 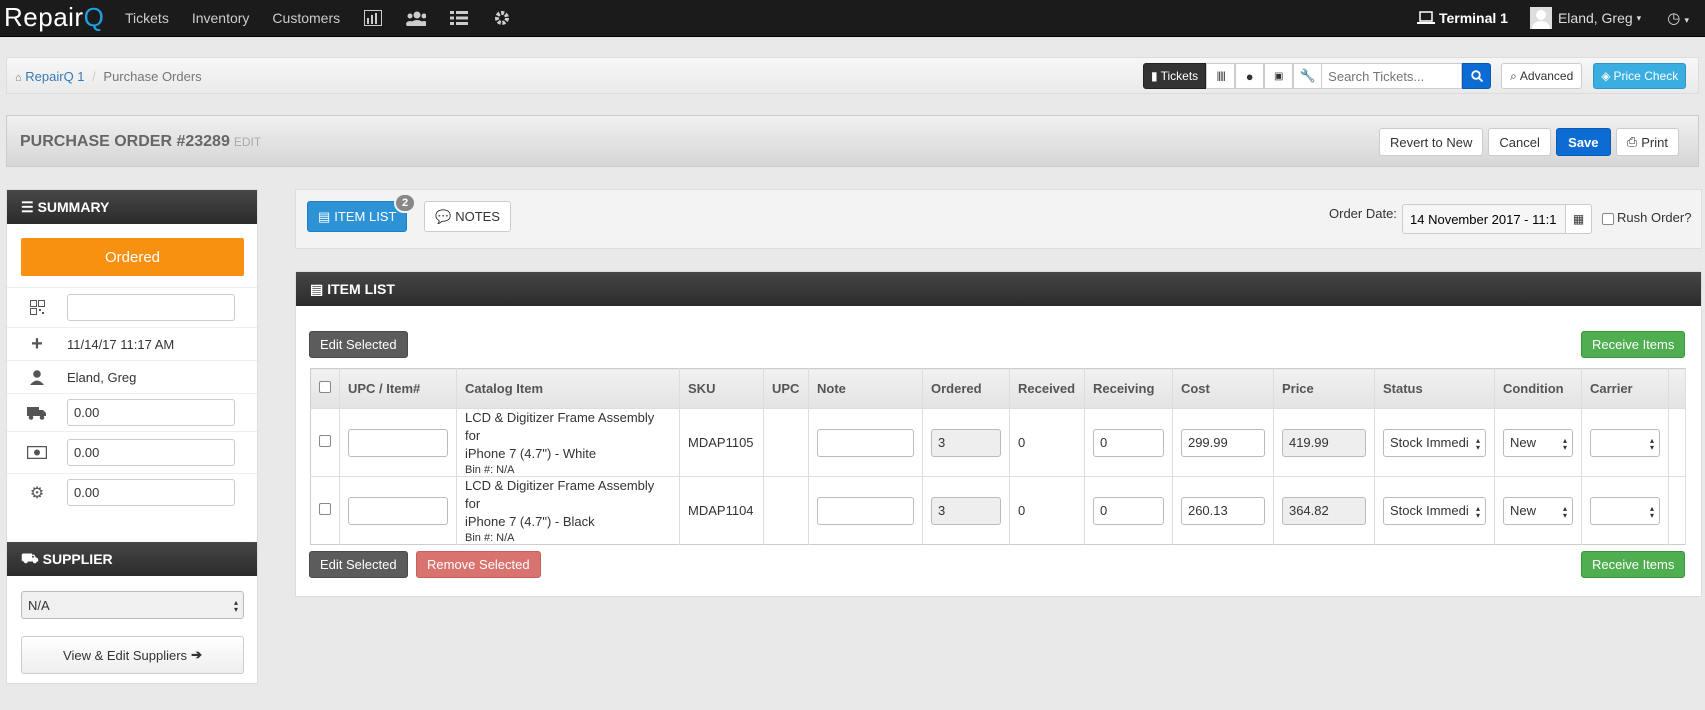 What do you see at coordinates (530, 521) in the screenshot?
I see `catalog-item-variant: iPhone 7 (4.7") - Black` at bounding box center [530, 521].